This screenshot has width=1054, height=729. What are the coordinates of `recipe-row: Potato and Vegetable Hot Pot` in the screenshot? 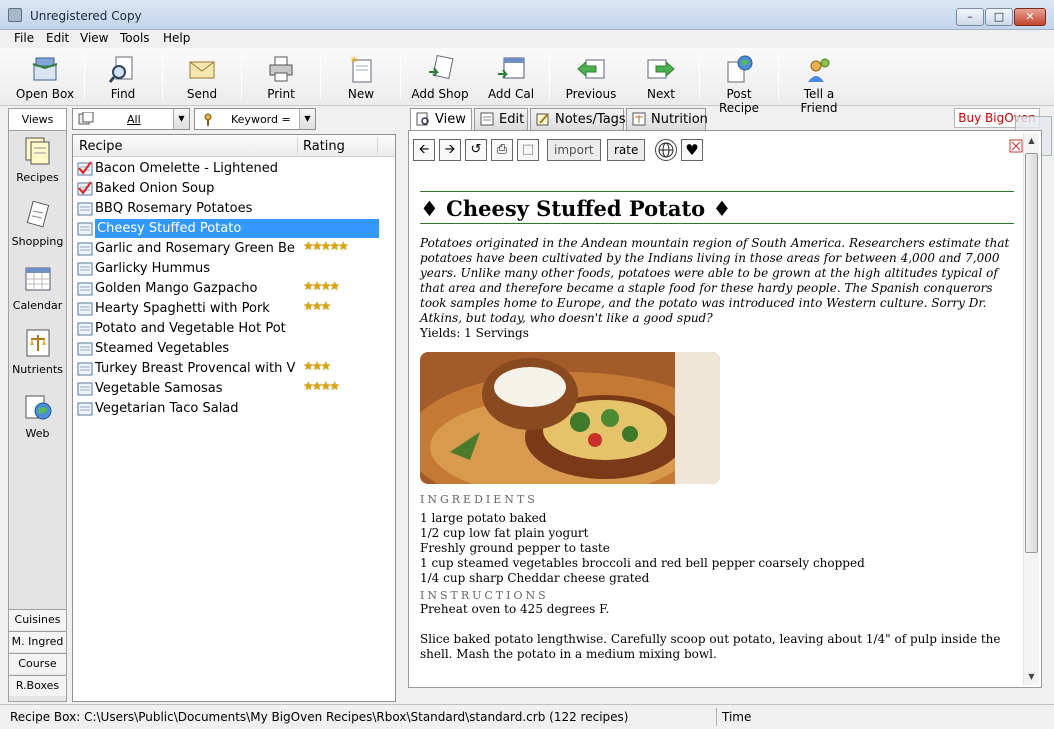 It's located at (226, 328).